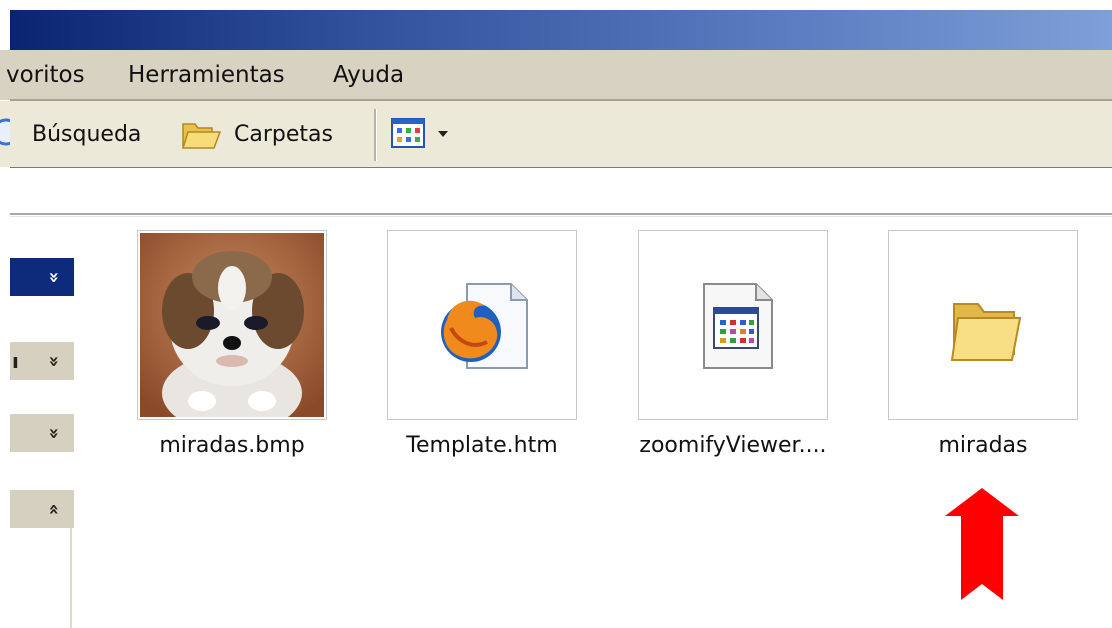 This screenshot has width=1112, height=628. I want to click on task-pane: » ı » » «, so click(38, 424).